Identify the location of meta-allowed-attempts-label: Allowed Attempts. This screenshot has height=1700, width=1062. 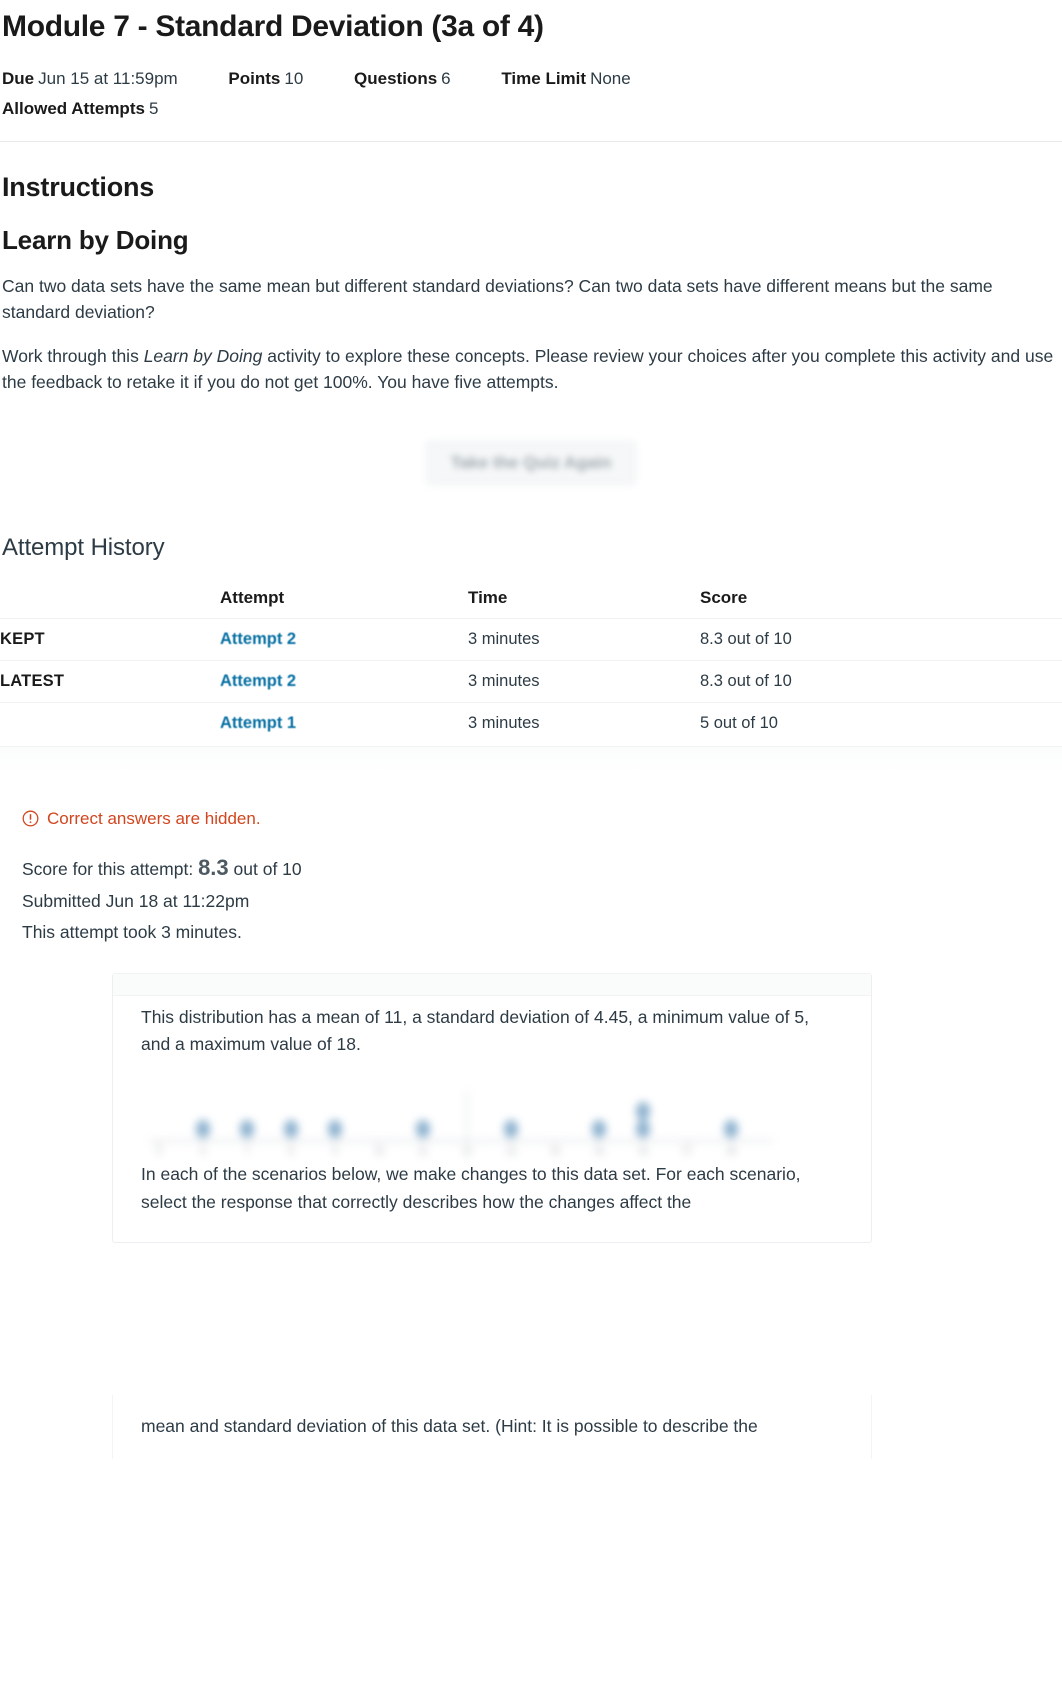
(73, 108).